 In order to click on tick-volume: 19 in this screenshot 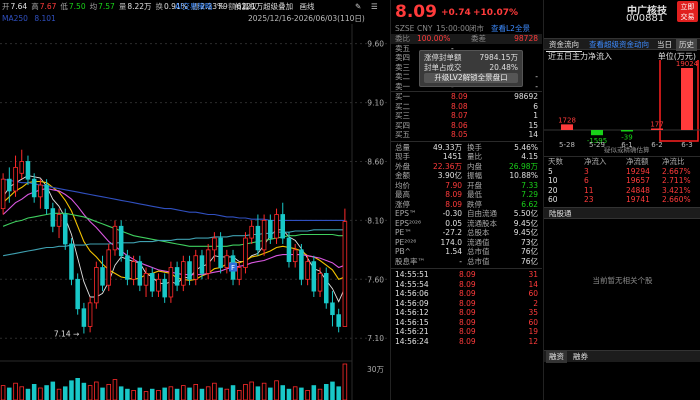, I will do `click(533, 331)`.